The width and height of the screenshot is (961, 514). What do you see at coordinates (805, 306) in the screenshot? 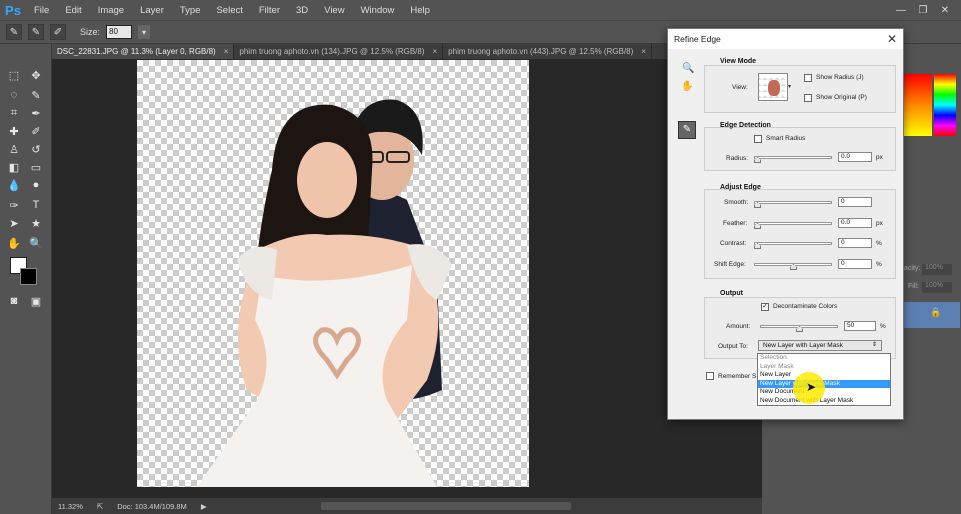
I see `decontaminate-label: Decontaminate Colors` at bounding box center [805, 306].